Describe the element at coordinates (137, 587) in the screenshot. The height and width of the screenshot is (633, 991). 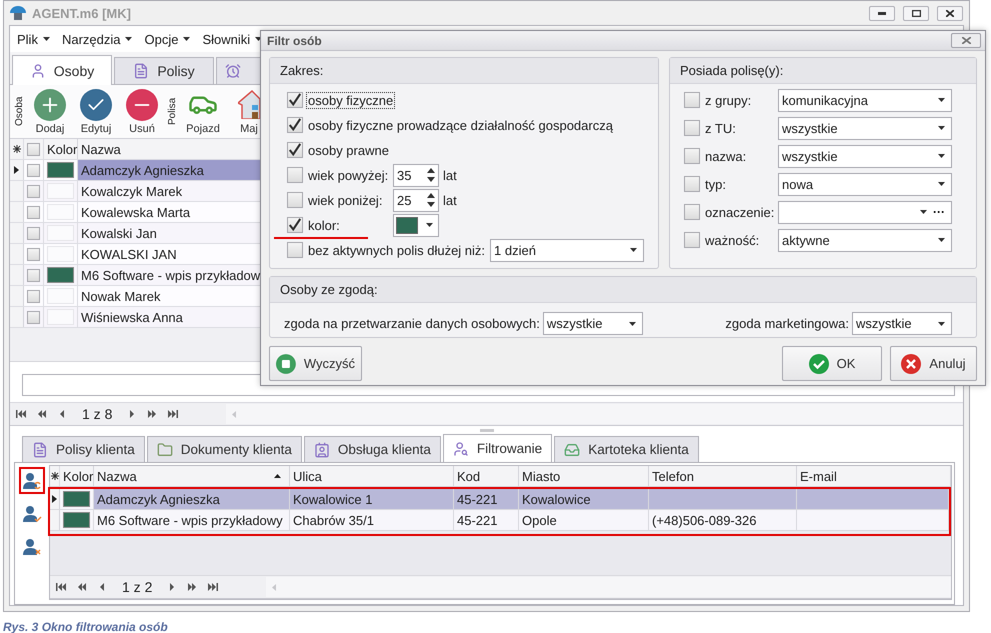
I see `page-indicator: 1 z 2` at that location.